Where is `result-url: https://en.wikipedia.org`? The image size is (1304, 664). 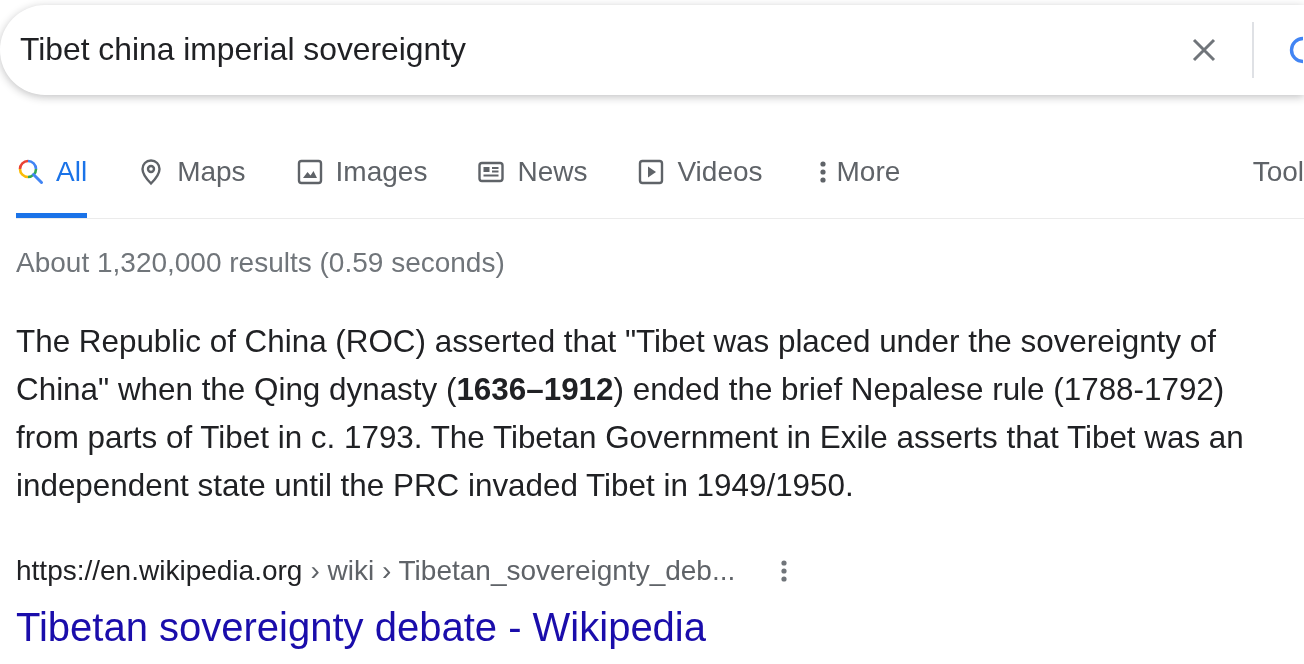 result-url: https://en.wikipedia.org is located at coordinates (159, 571).